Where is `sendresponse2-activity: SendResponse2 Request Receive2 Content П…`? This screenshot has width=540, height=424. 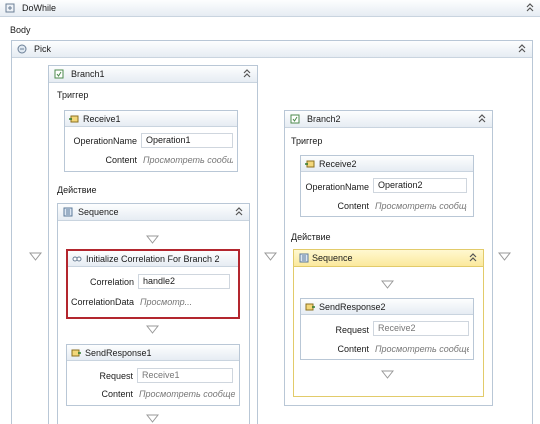 sendresponse2-activity: SendResponse2 Request Receive2 Content П… is located at coordinates (387, 329).